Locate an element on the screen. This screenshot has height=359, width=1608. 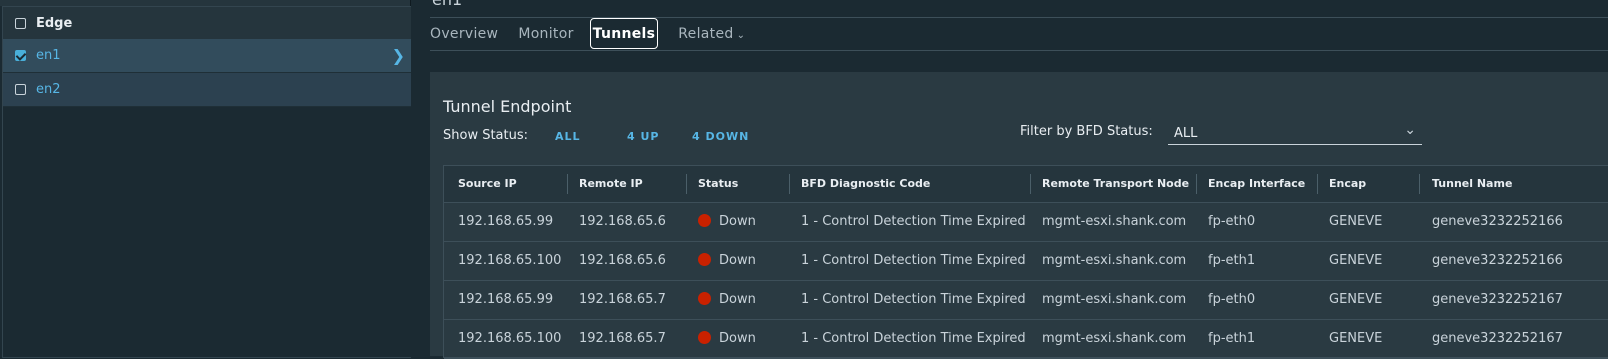
page-title: en1 is located at coordinates (447, 4).